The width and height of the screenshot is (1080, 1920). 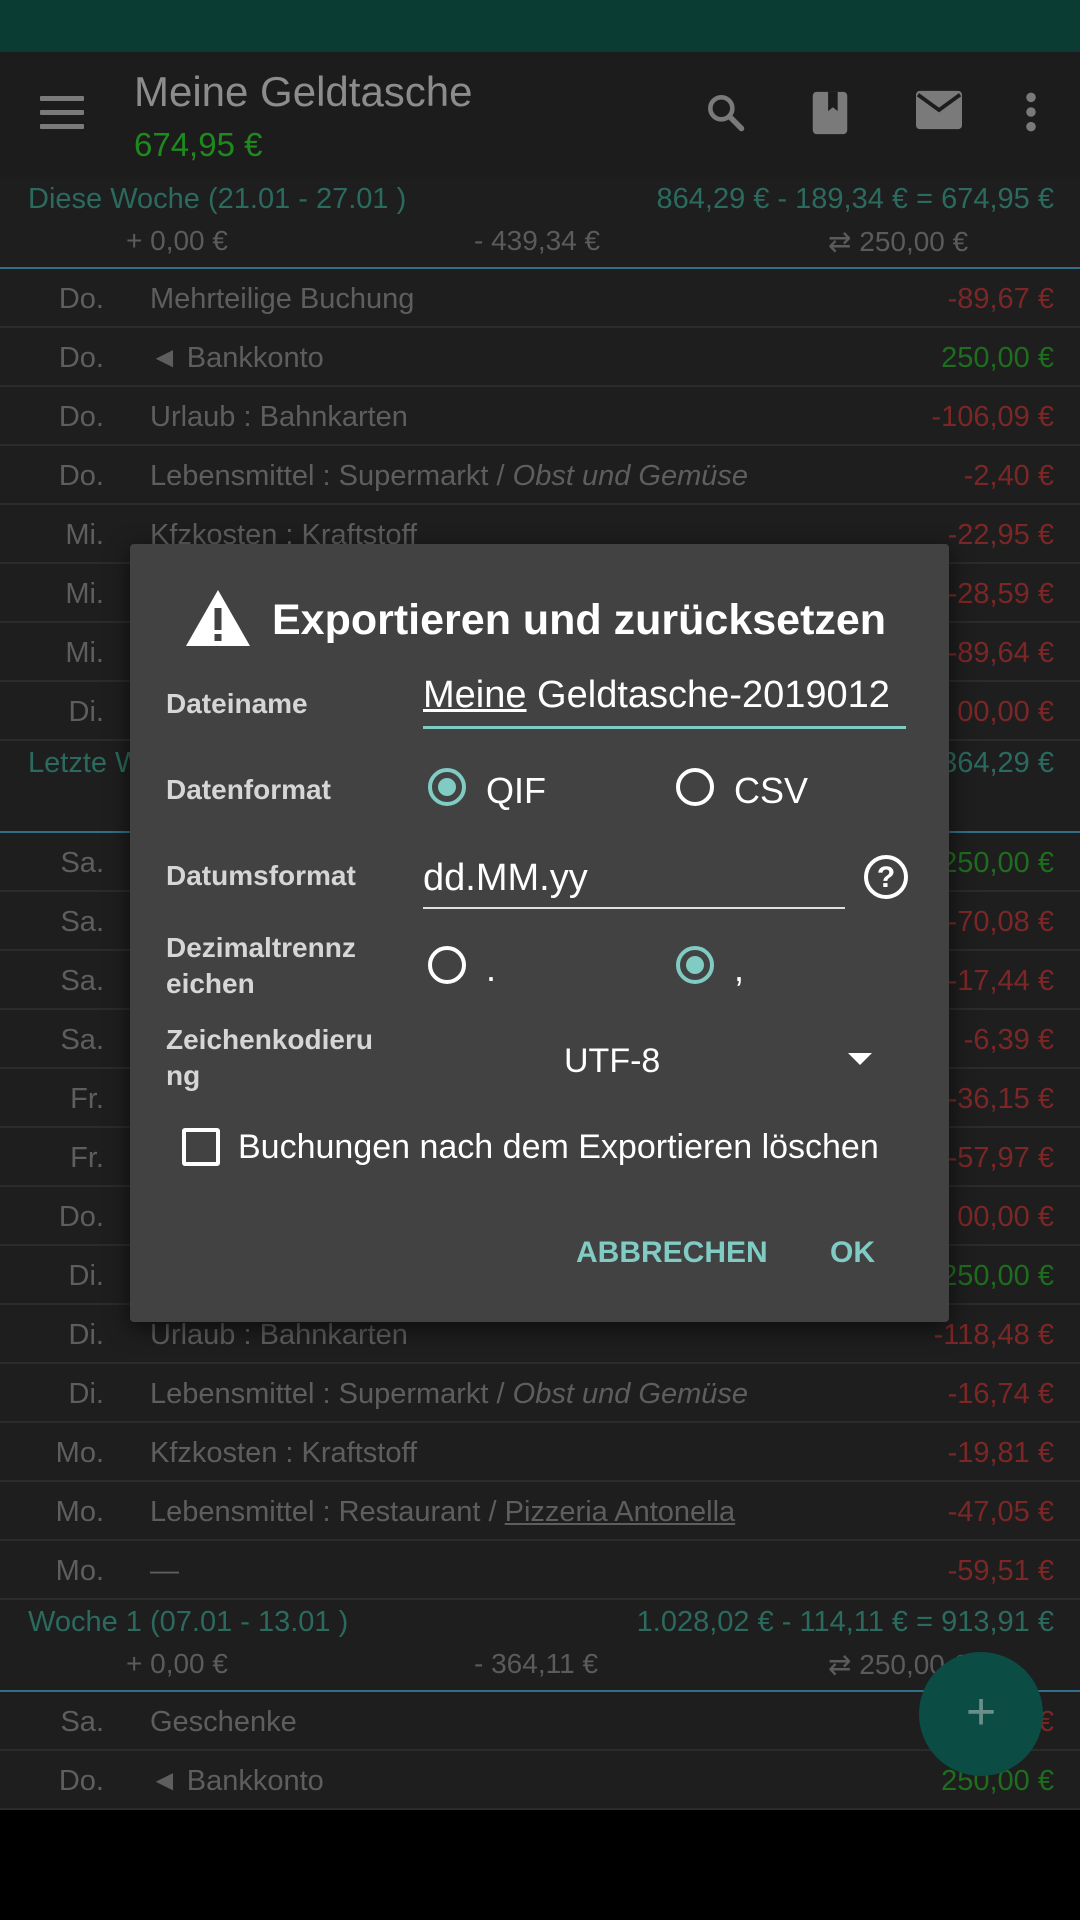 What do you see at coordinates (62, 113) in the screenshot?
I see `menu-icon` at bounding box center [62, 113].